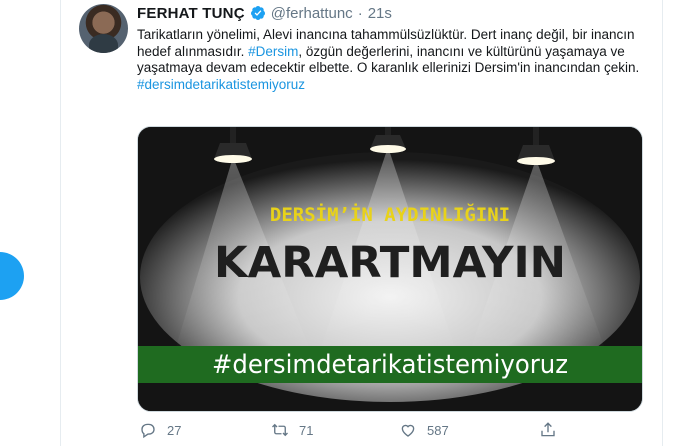  I want to click on reply-count: 27, so click(174, 430).